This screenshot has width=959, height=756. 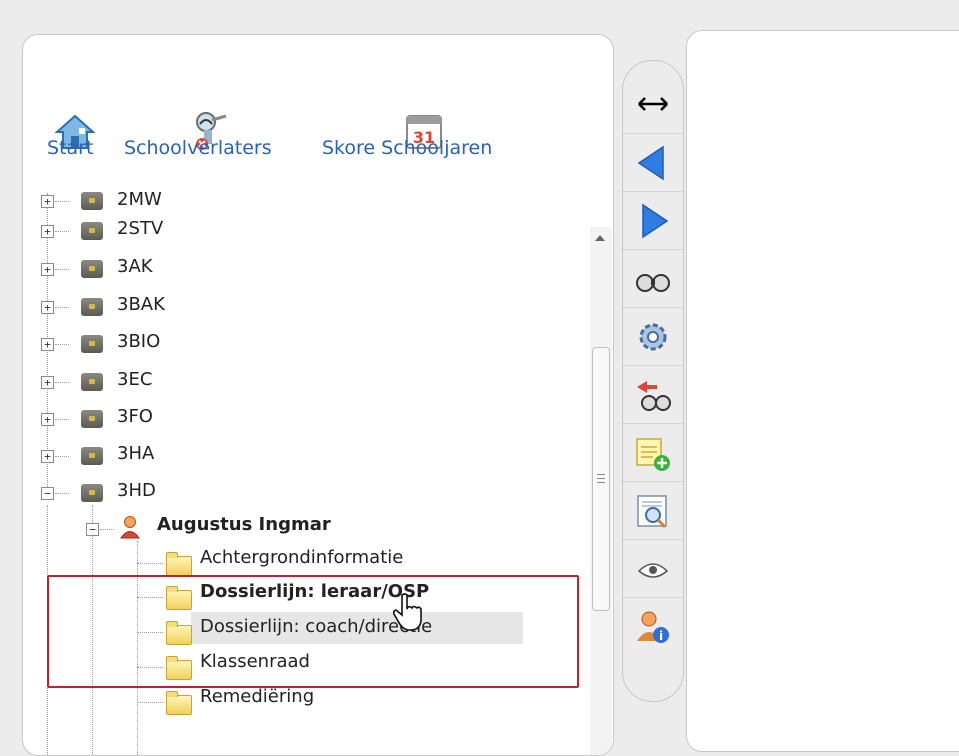 I want to click on tree-label: 3HD, so click(x=136, y=490).